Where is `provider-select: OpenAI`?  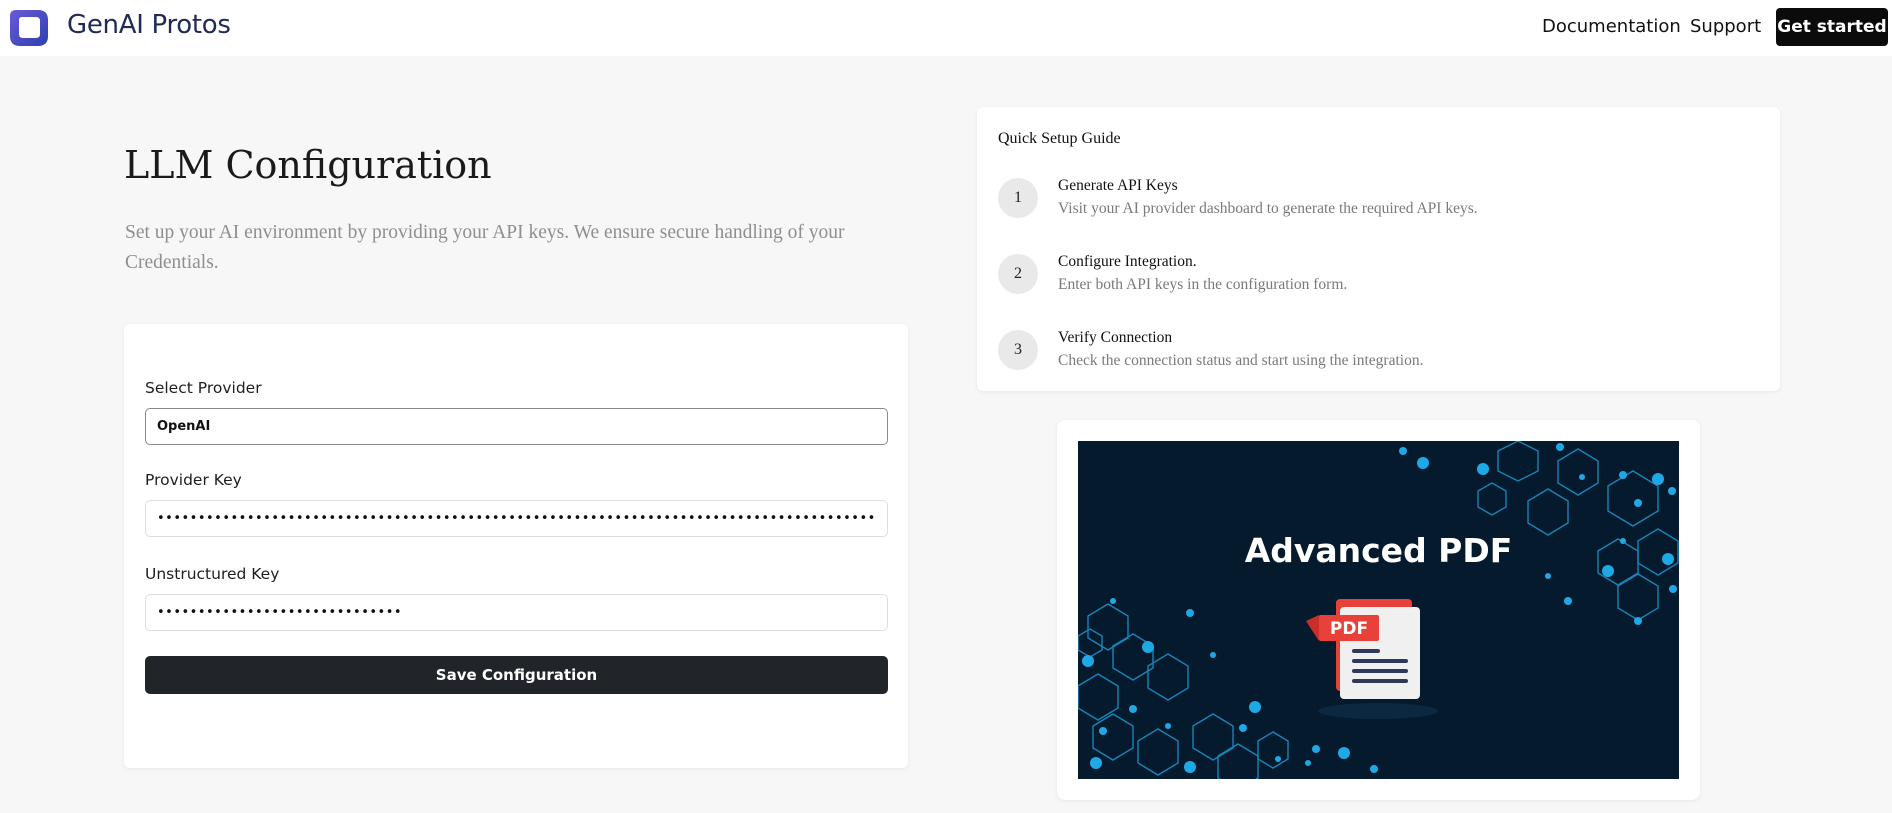 provider-select: OpenAI is located at coordinates (516, 426).